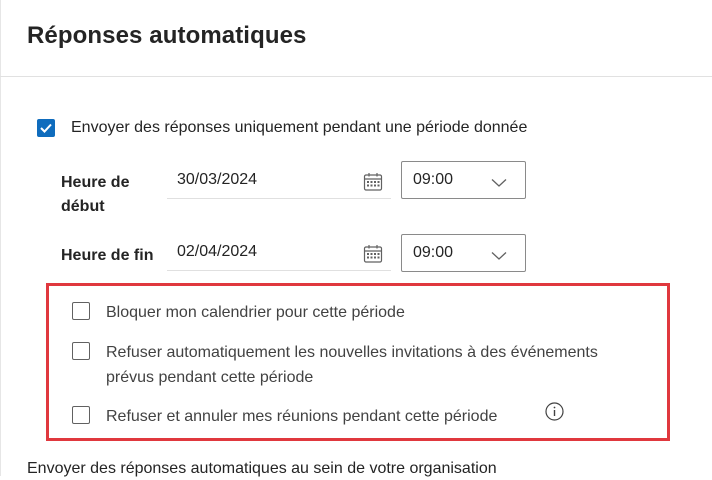  I want to click on start-time-label-line2: début, so click(83, 206).